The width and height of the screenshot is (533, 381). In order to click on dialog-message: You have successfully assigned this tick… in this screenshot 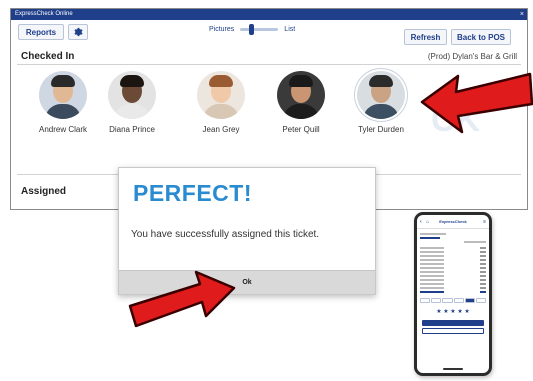, I will do `click(225, 234)`.